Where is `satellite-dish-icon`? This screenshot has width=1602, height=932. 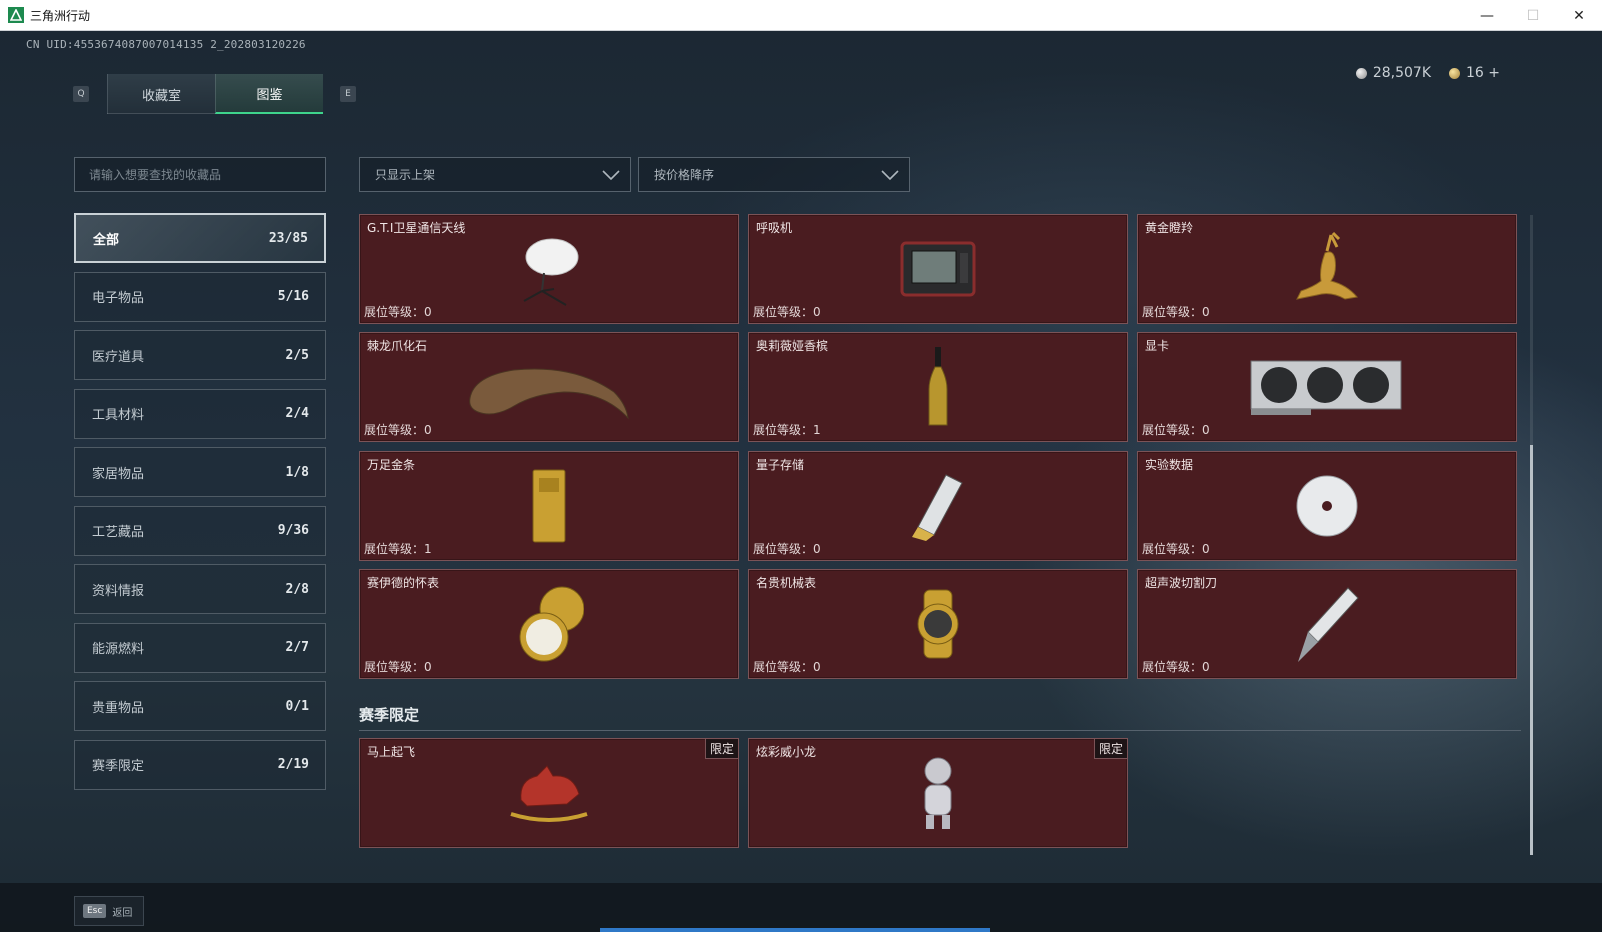 satellite-dish-icon is located at coordinates (551, 272).